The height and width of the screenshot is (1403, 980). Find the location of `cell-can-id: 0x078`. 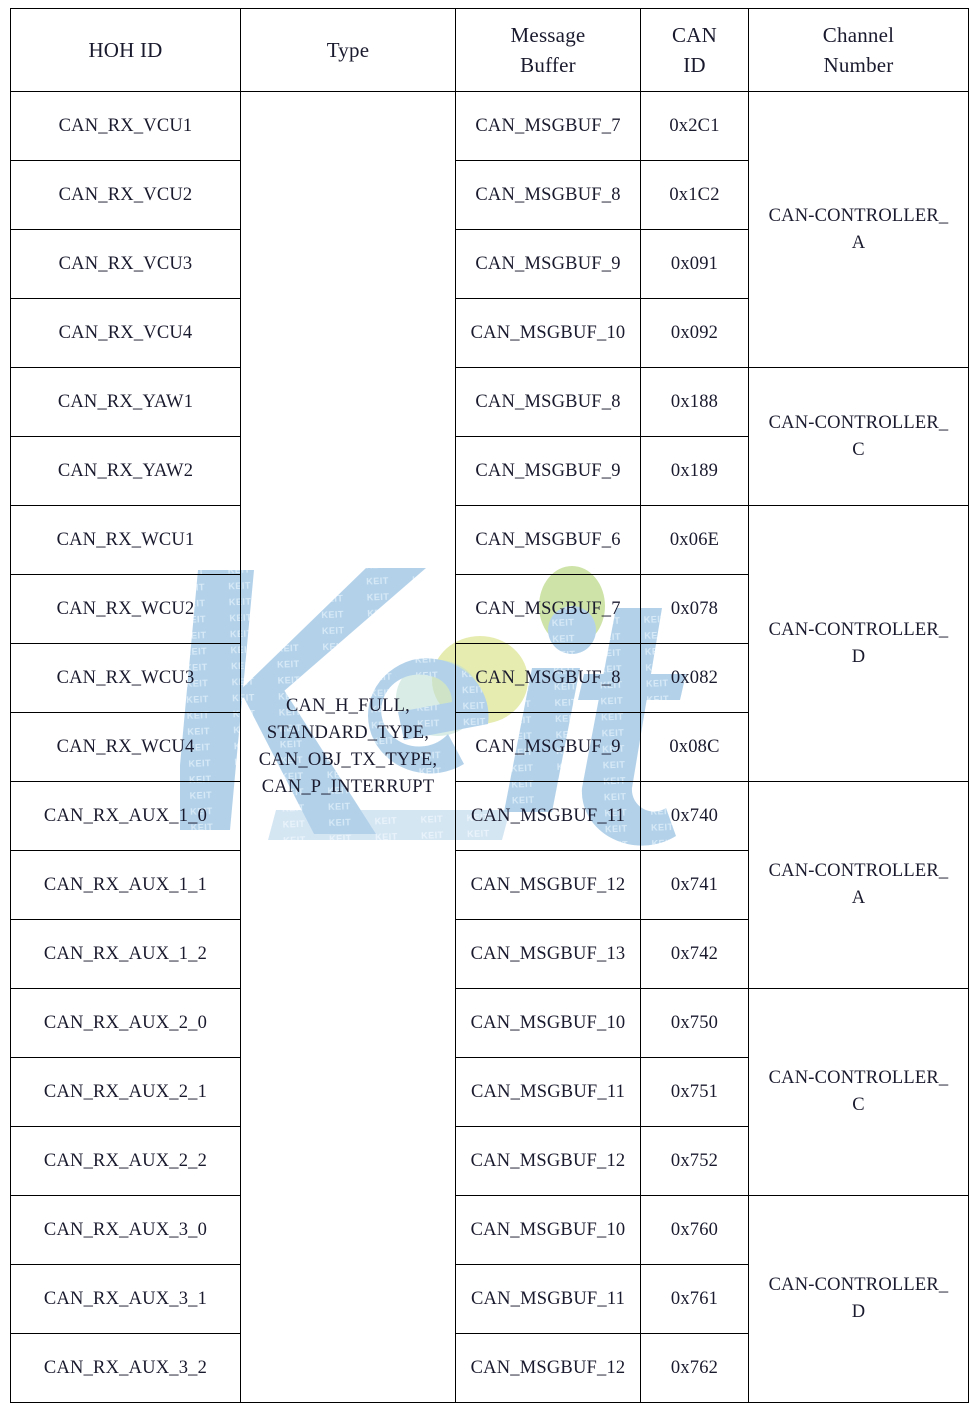

cell-can-id: 0x078 is located at coordinates (694, 609).